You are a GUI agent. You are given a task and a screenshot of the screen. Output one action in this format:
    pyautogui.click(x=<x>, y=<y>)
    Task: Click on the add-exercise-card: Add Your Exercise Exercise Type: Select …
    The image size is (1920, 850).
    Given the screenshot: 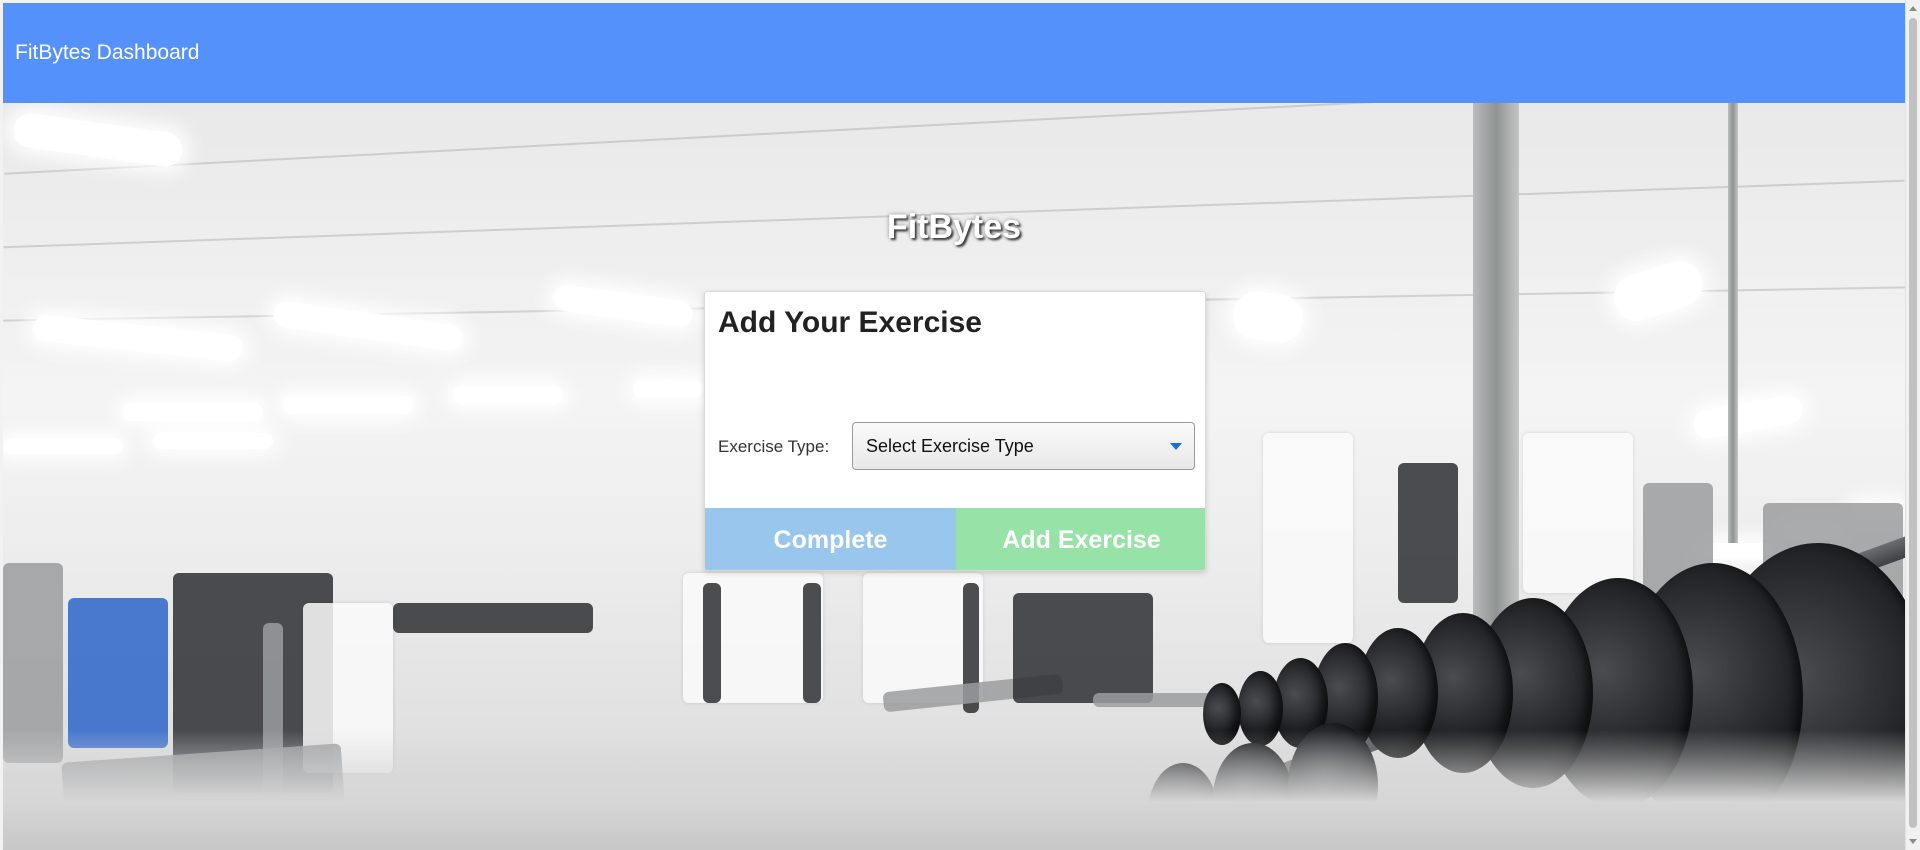 What is the action you would take?
    pyautogui.click(x=955, y=431)
    